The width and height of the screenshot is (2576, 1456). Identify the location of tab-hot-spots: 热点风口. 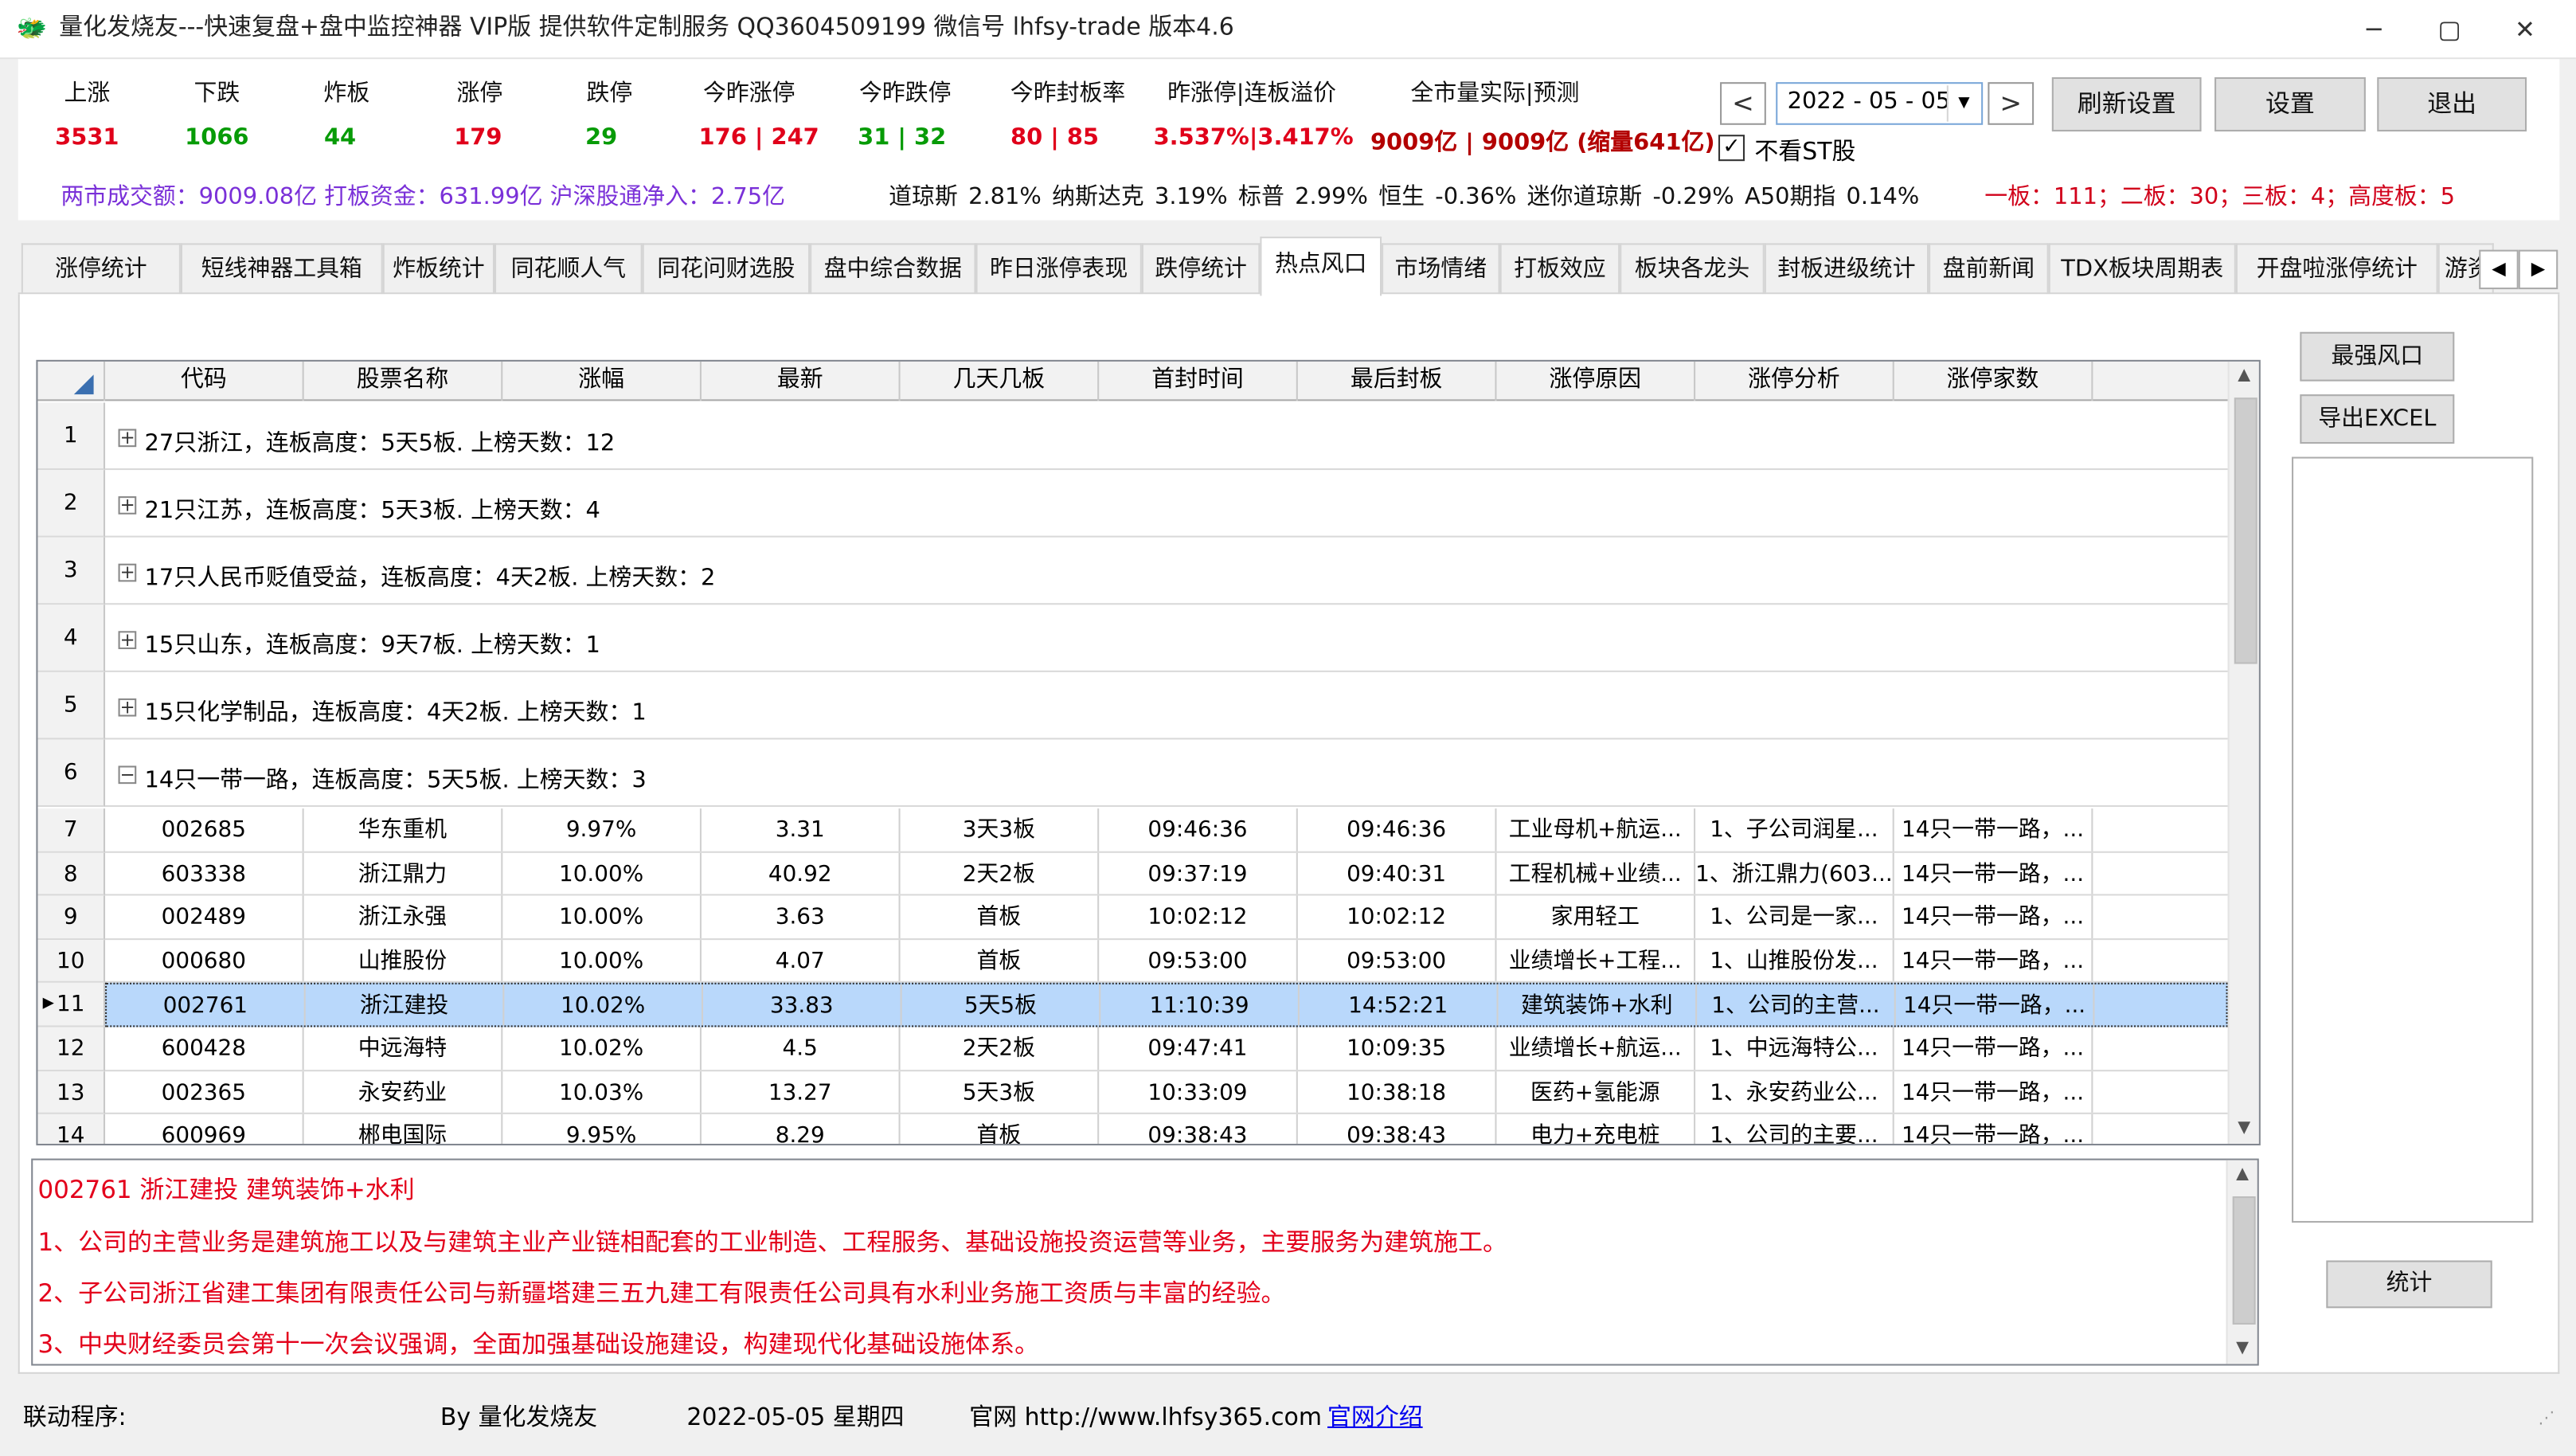
(1321, 266).